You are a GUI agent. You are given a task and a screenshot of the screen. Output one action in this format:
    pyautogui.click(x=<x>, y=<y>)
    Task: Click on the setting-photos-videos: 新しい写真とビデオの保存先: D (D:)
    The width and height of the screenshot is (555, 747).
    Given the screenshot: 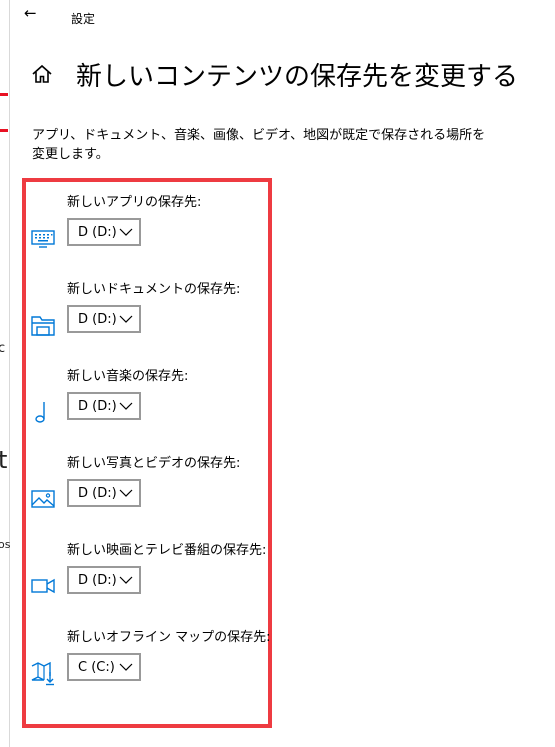 What is the action you would take?
    pyautogui.click(x=145, y=492)
    